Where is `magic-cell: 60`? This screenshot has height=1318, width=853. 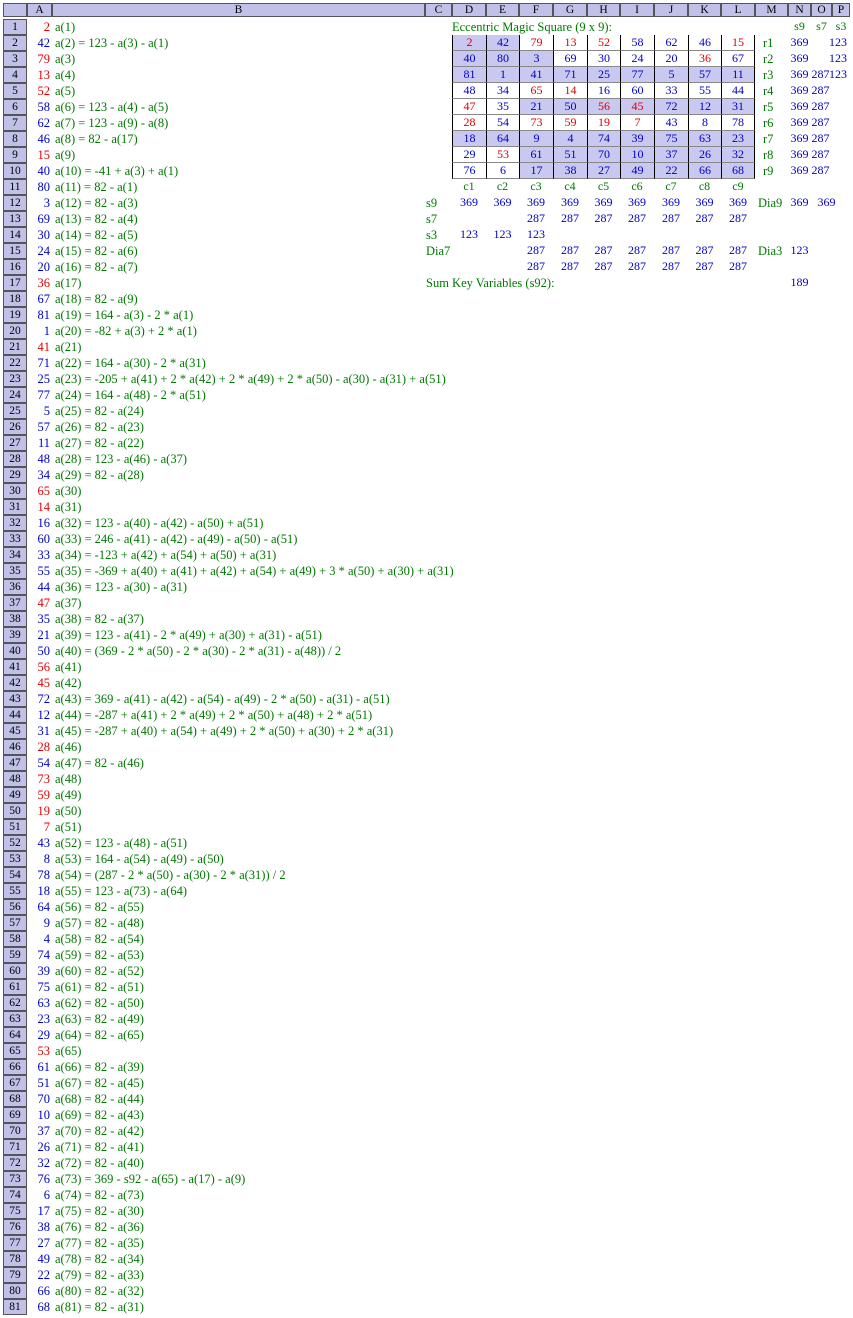 magic-cell: 60 is located at coordinates (637, 91).